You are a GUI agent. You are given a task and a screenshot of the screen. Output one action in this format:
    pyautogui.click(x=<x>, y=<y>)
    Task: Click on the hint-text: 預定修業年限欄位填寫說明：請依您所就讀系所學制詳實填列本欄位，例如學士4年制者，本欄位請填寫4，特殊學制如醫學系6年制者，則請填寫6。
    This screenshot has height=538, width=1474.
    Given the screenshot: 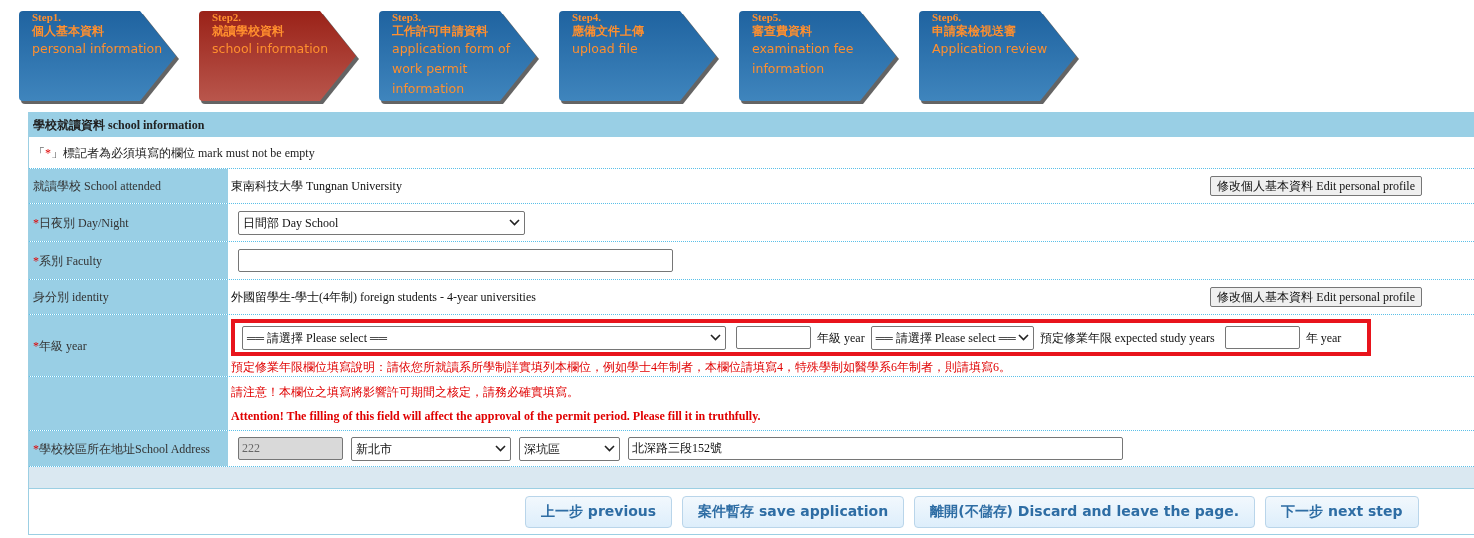 What is the action you would take?
    pyautogui.click(x=621, y=367)
    